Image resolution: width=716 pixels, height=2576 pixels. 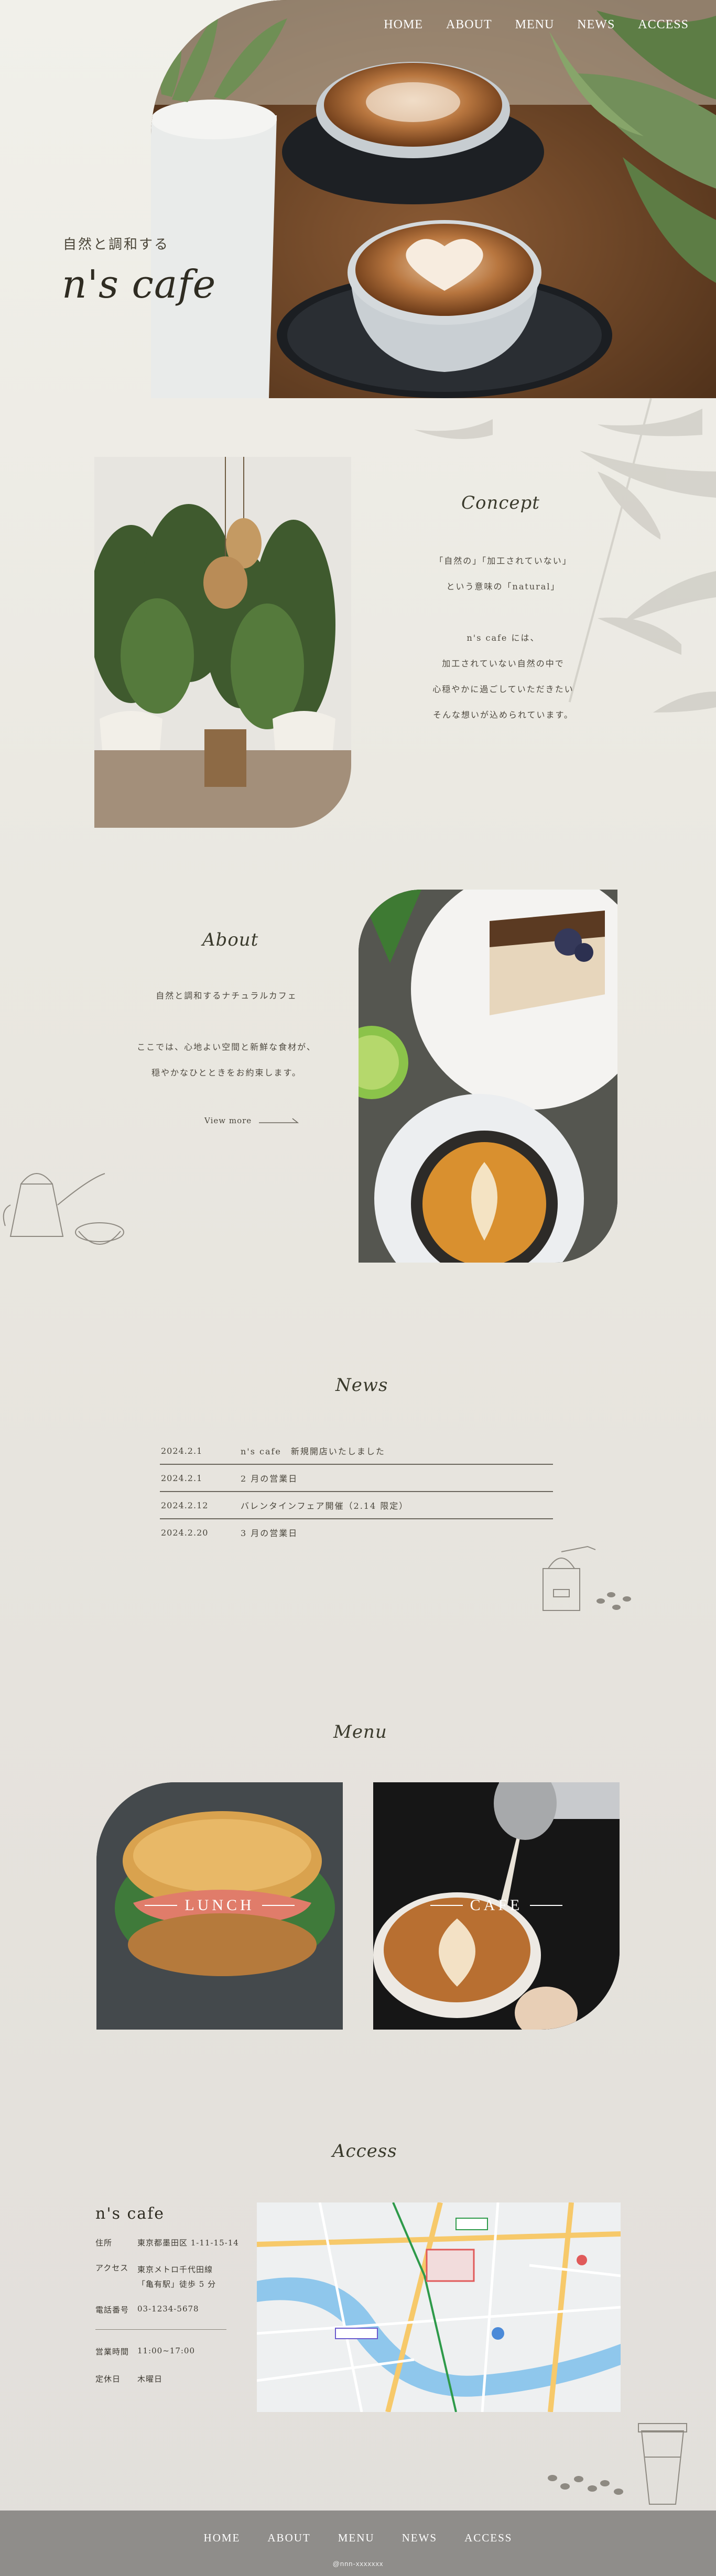 I want to click on footer-nav: HOME ABOUT MENU NEWS ACCESS, so click(x=358, y=2538).